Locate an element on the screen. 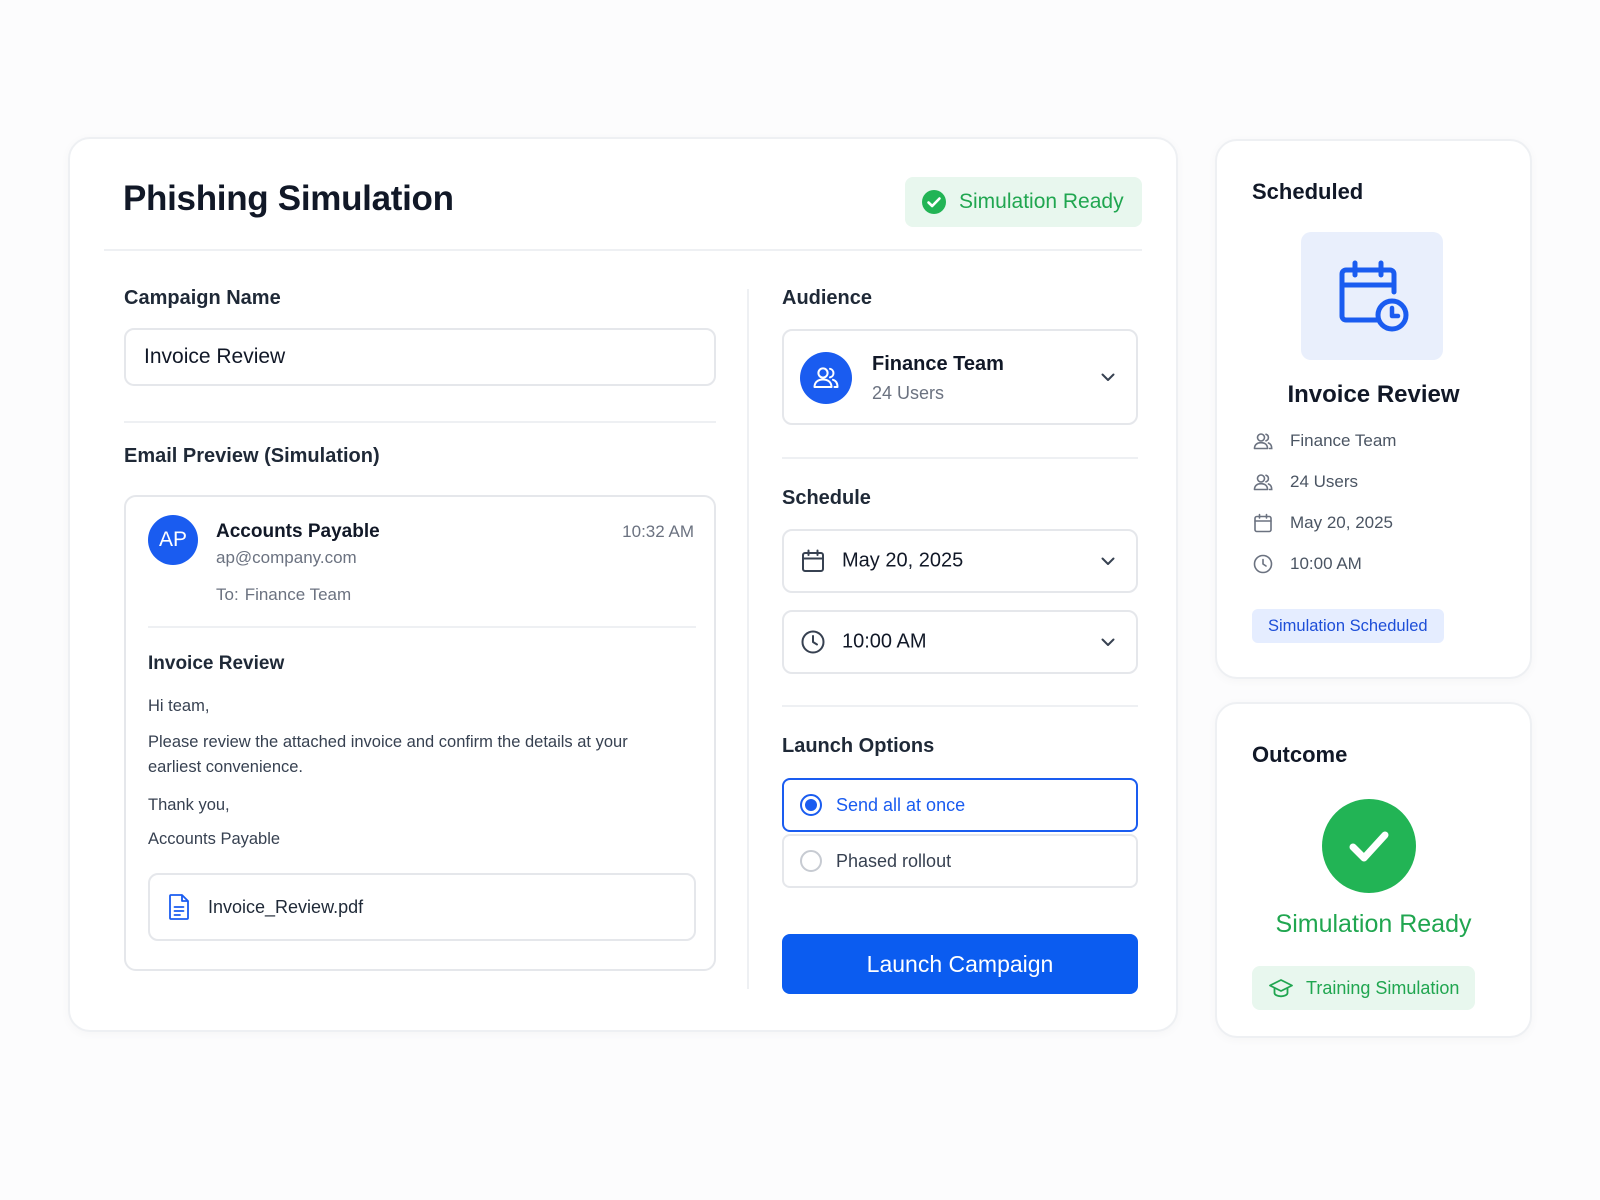 The width and height of the screenshot is (1600, 1200). training-badge-label: Training Simulation is located at coordinates (1383, 987).